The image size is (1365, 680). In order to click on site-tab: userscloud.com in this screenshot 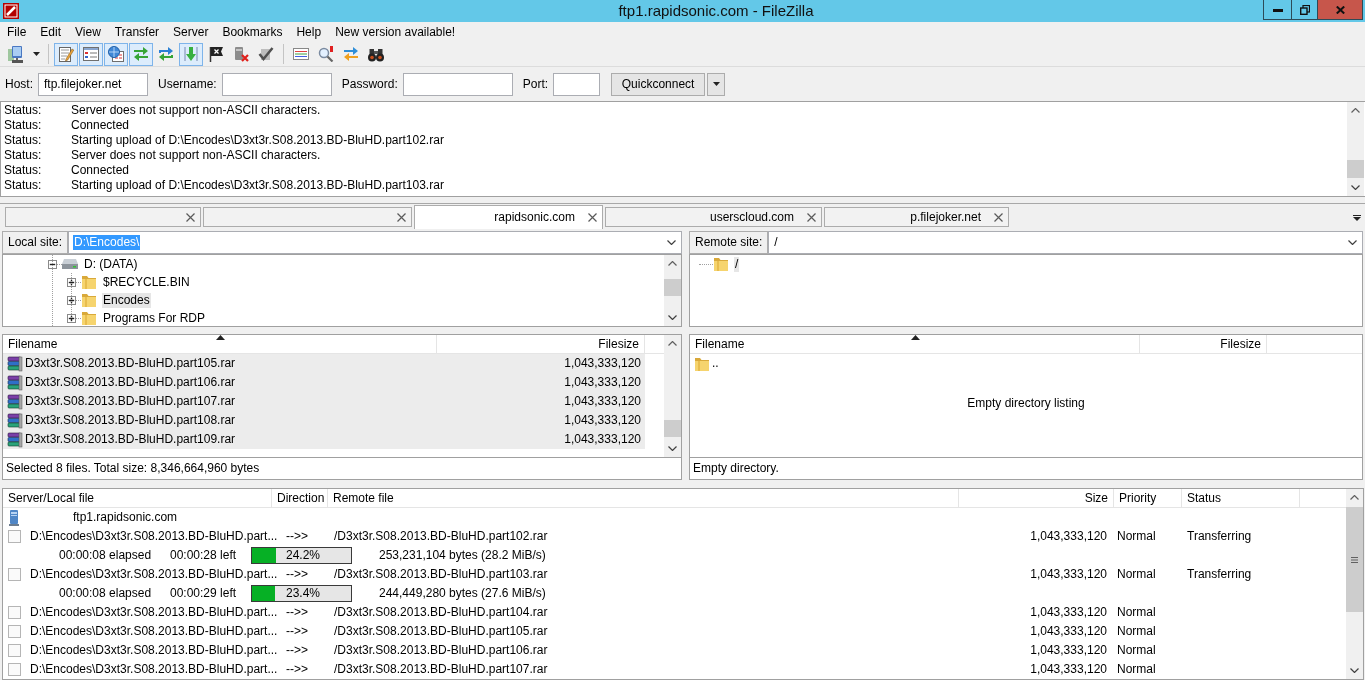, I will do `click(713, 217)`.